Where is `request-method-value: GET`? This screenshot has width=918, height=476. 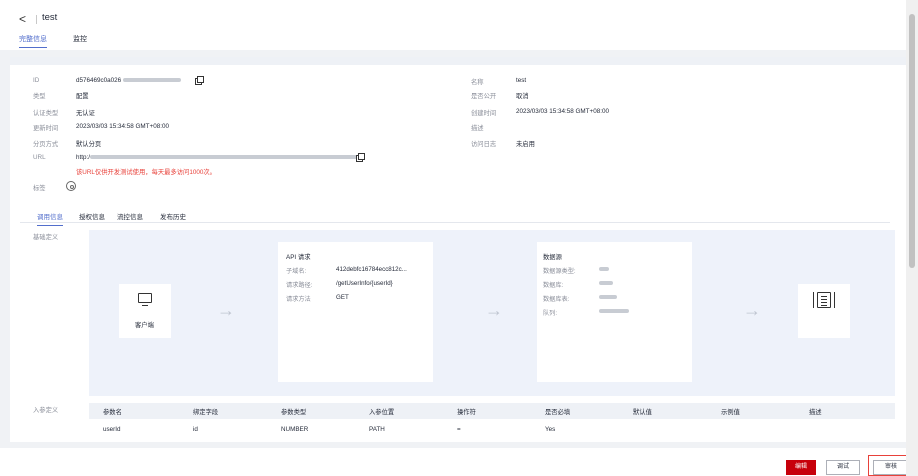 request-method-value: GET is located at coordinates (342, 297).